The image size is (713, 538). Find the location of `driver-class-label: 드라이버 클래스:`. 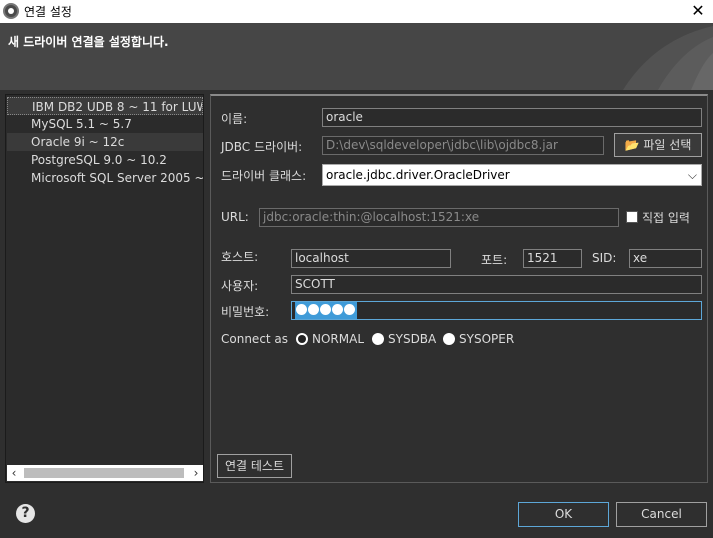

driver-class-label: 드라이버 클래스: is located at coordinates (264, 176).